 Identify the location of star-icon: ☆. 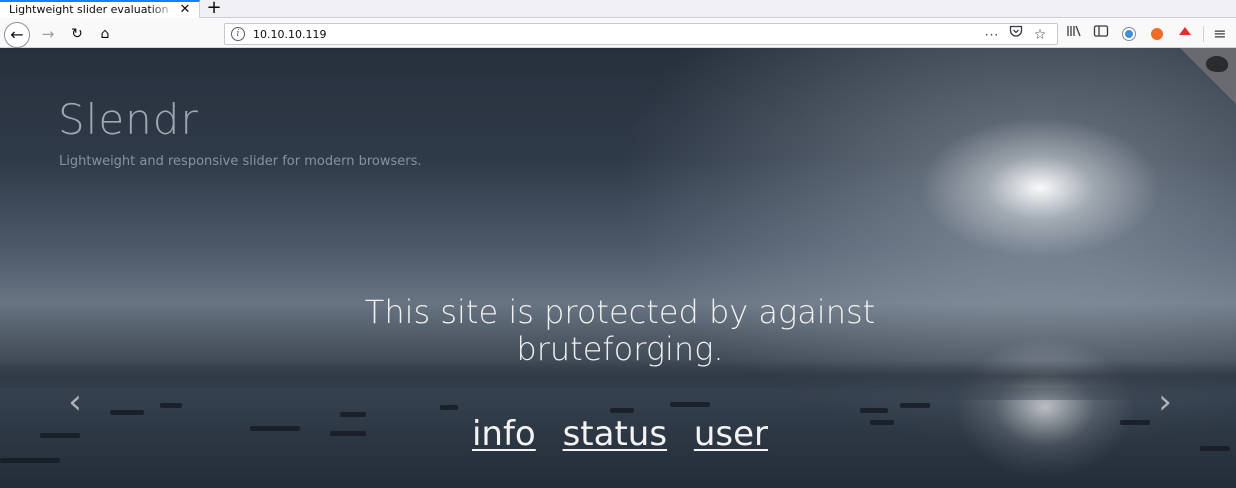
(1040, 35).